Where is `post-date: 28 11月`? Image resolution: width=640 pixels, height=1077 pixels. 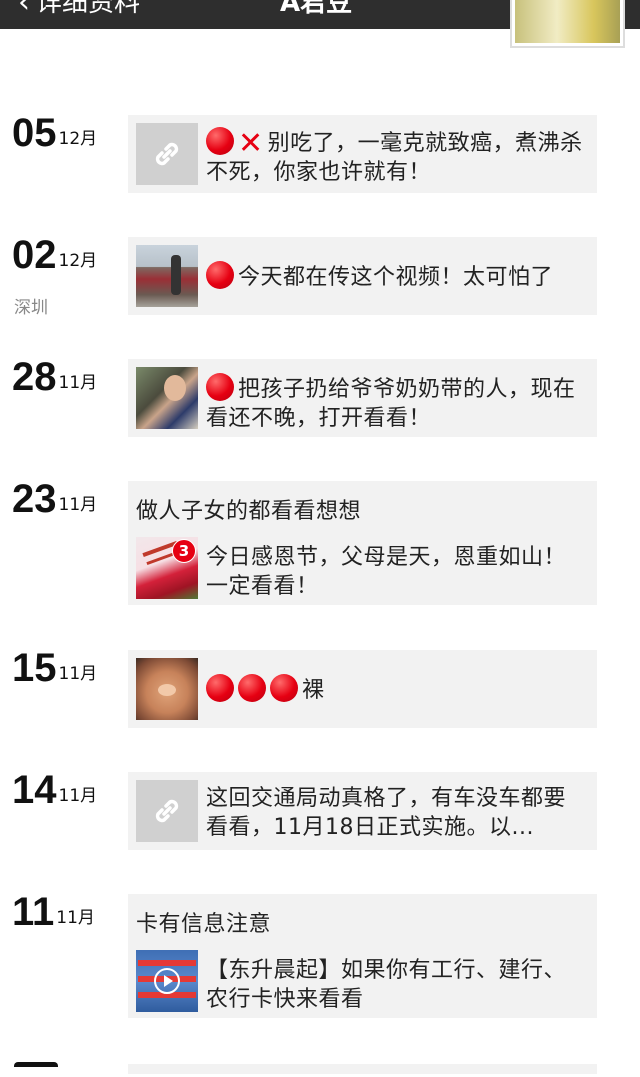 post-date: 28 11月 is located at coordinates (54, 377).